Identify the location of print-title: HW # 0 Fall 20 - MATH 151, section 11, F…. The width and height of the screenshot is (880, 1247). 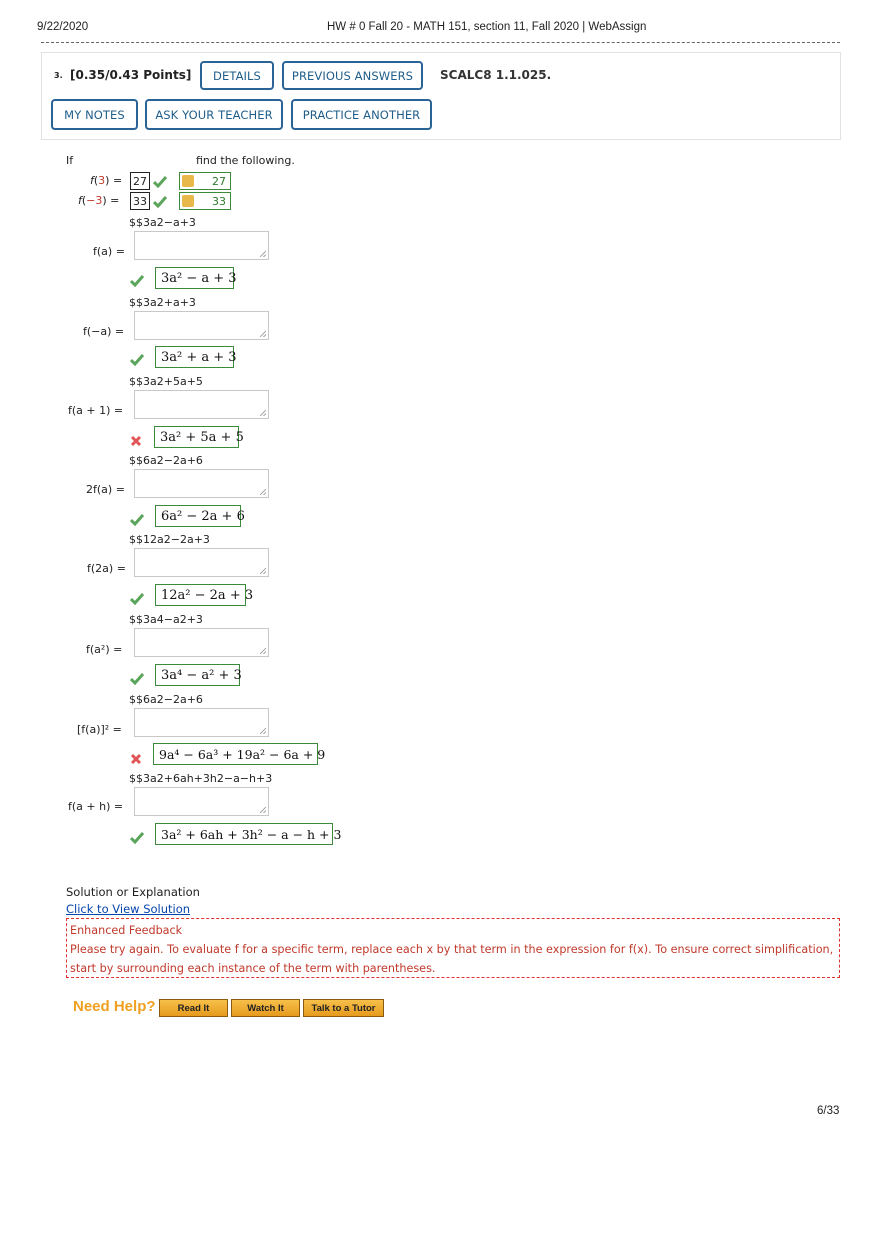
(487, 27).